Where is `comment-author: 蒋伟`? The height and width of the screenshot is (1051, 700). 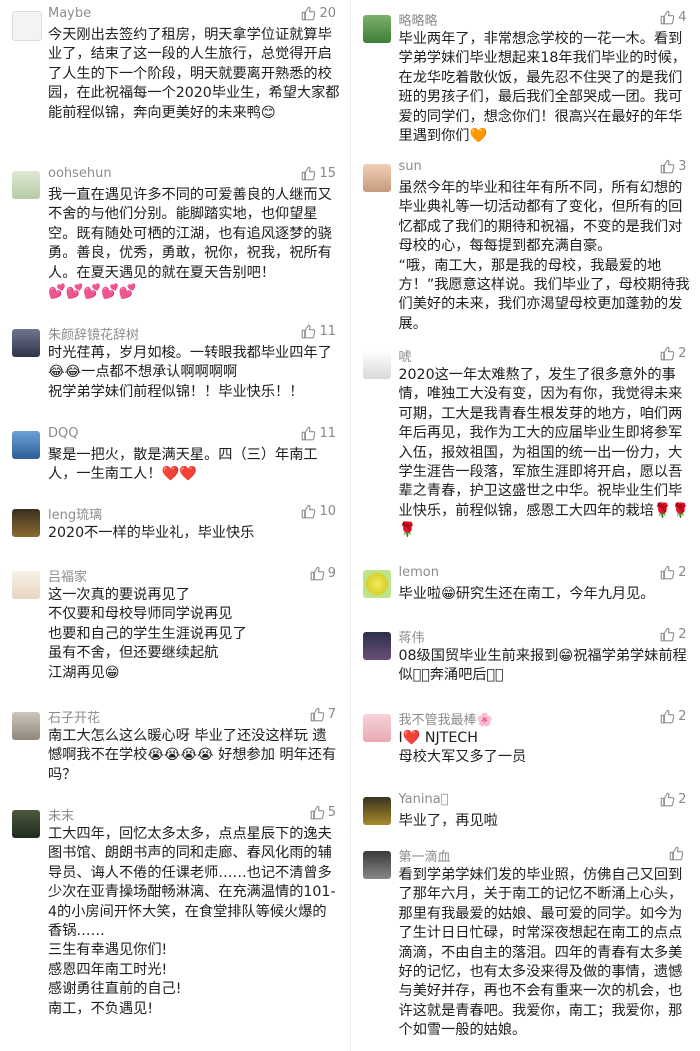
comment-author: 蒋伟 is located at coordinates (412, 636).